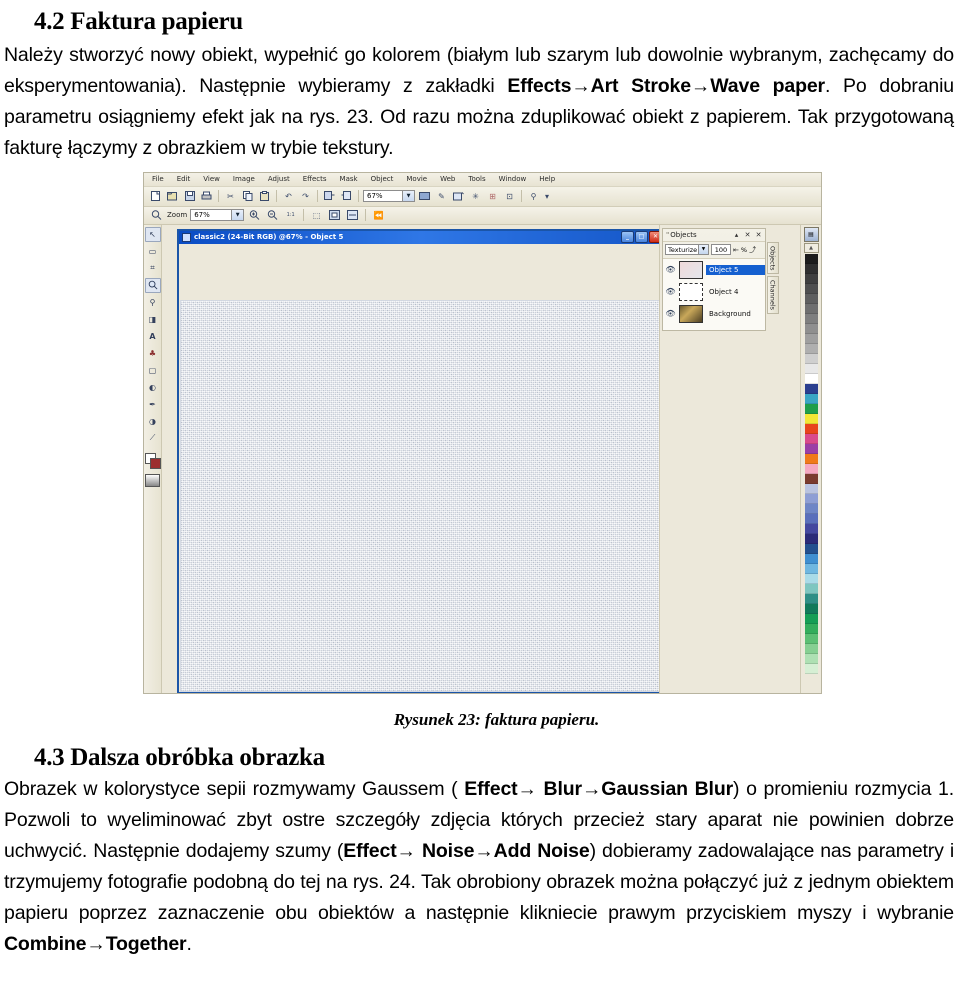 Image resolution: width=960 pixels, height=1005 pixels. I want to click on new-file-icon, so click(155, 196).